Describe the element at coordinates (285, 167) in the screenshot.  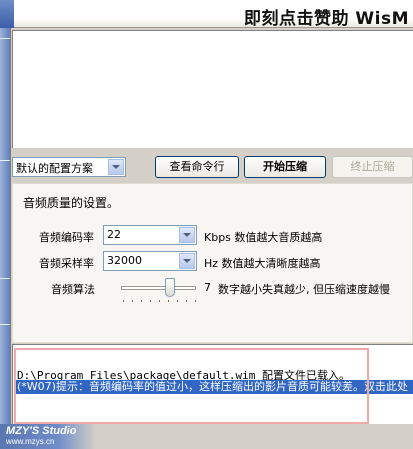
I see `start-compress-button: 开始压缩` at that location.